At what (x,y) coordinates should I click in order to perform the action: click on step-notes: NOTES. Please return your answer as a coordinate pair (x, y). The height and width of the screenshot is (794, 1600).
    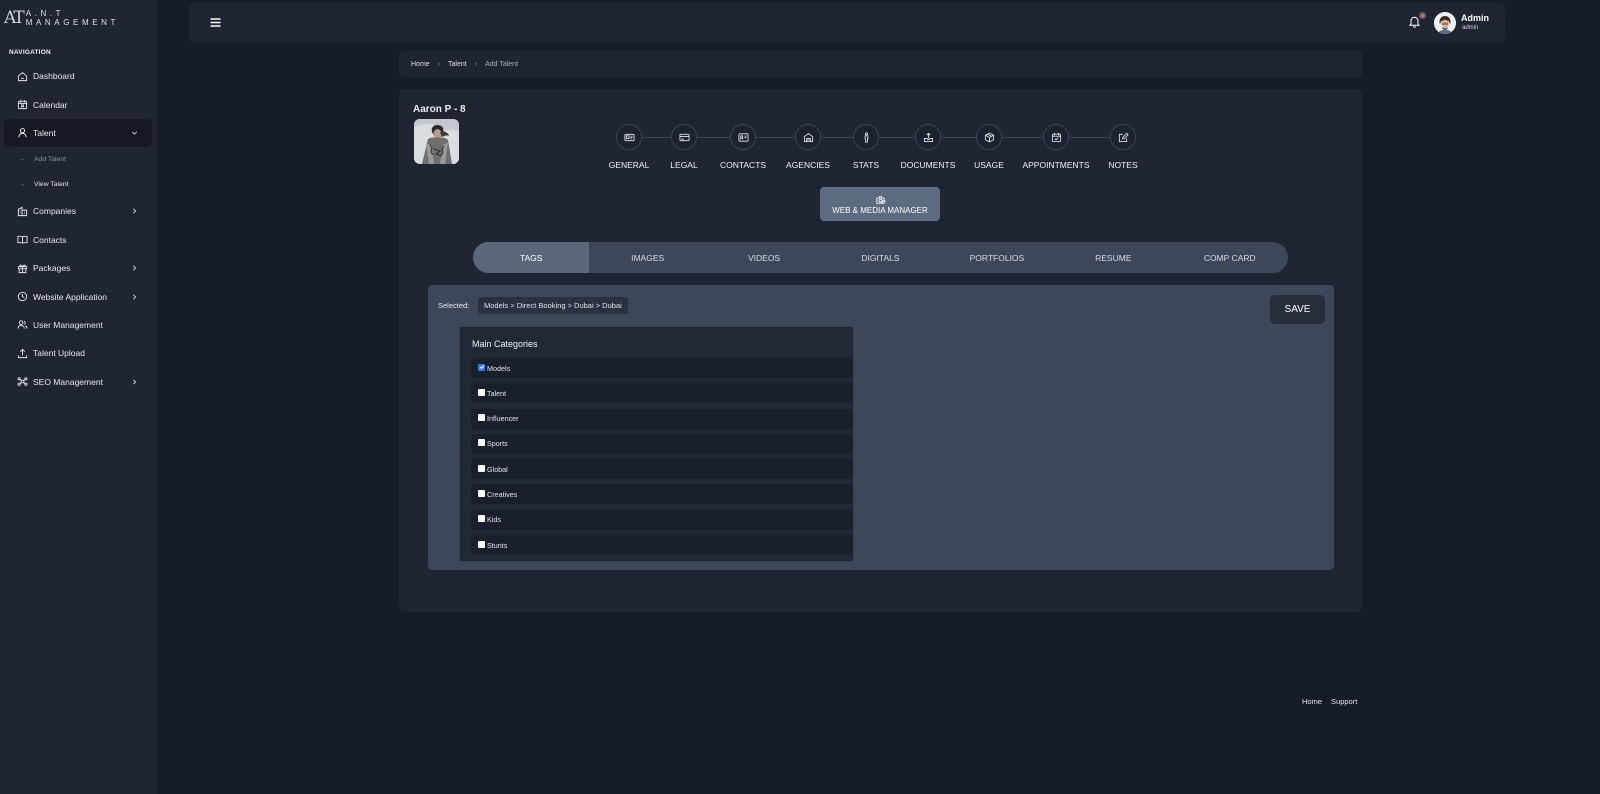
    Looking at the image, I should click on (1123, 147).